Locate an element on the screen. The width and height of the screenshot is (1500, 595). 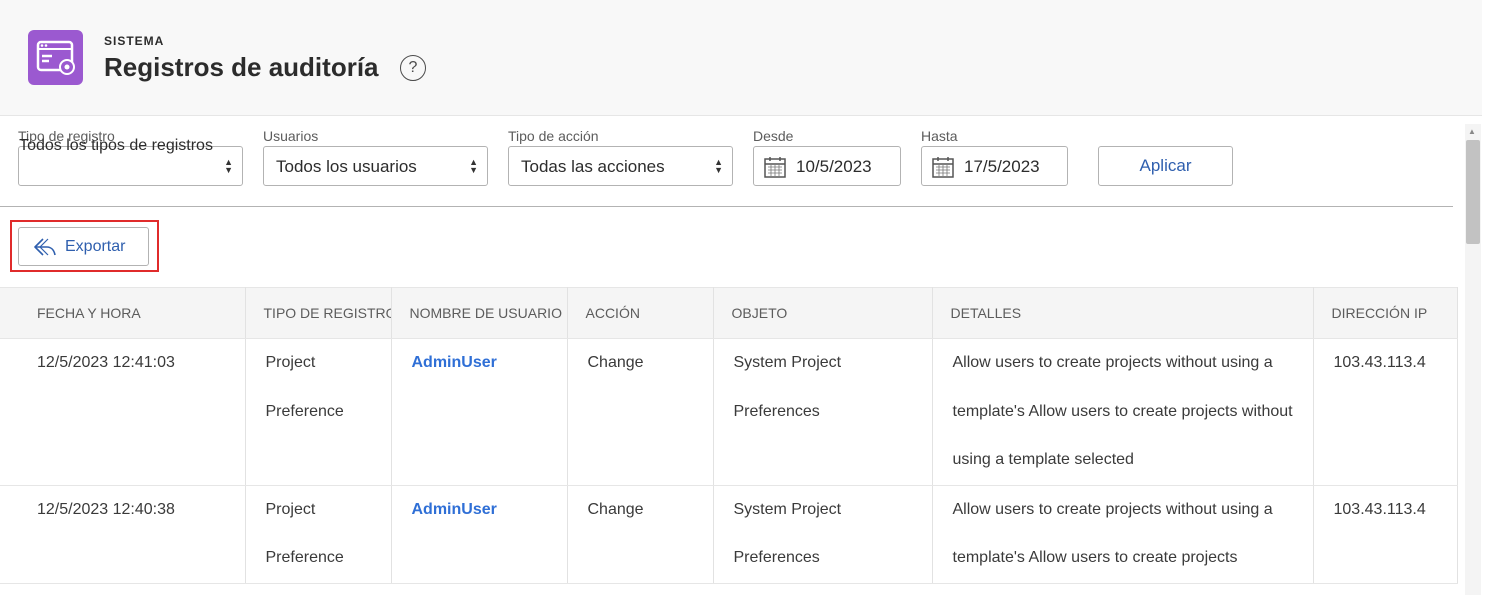
column-header-ip: DIRECCIÓN IP is located at coordinates (1385, 313).